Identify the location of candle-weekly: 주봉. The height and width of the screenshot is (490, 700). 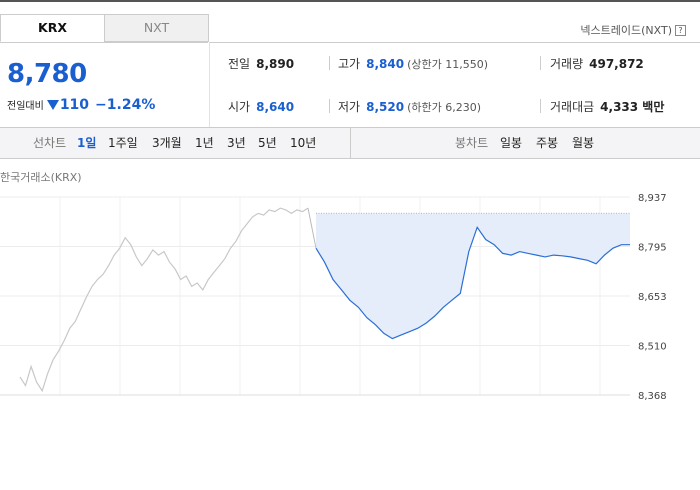
(547, 143).